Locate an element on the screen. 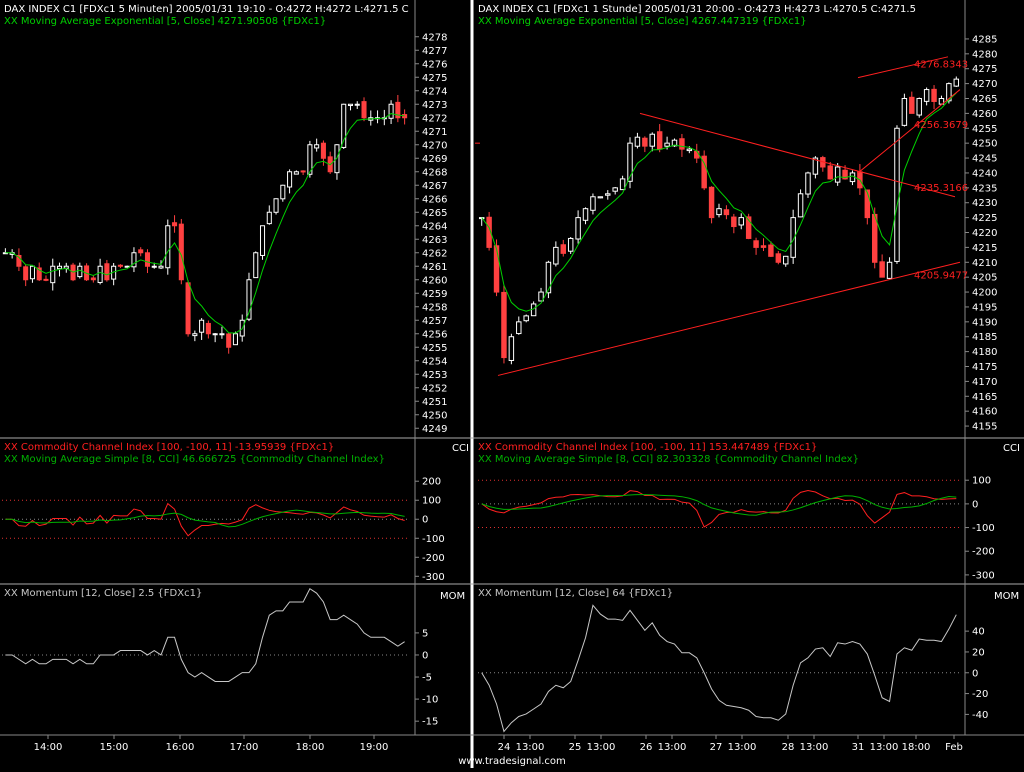  footer-watermark: www.tradesignal.com is located at coordinates (512, 761).